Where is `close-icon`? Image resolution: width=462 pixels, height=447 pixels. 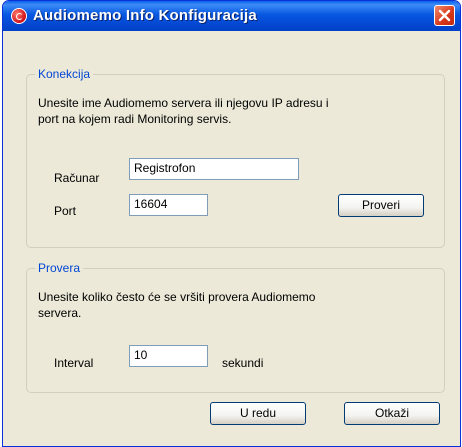 close-icon is located at coordinates (444, 15).